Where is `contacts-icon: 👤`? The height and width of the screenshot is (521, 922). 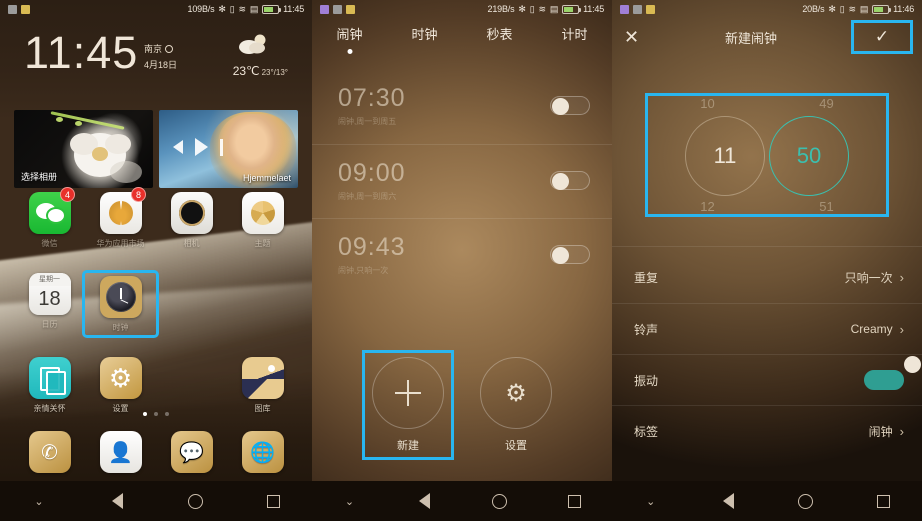
contacts-icon: 👤 is located at coordinates (120, 452).